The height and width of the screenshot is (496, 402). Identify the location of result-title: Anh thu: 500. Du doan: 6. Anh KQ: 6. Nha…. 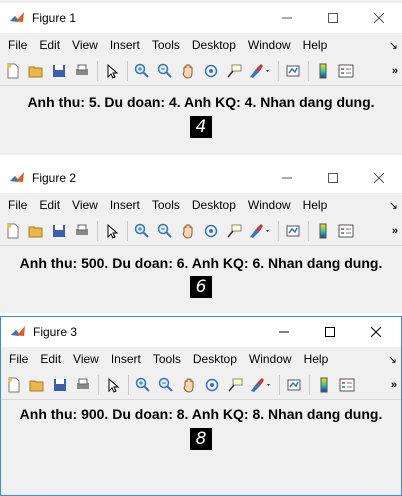
(201, 263).